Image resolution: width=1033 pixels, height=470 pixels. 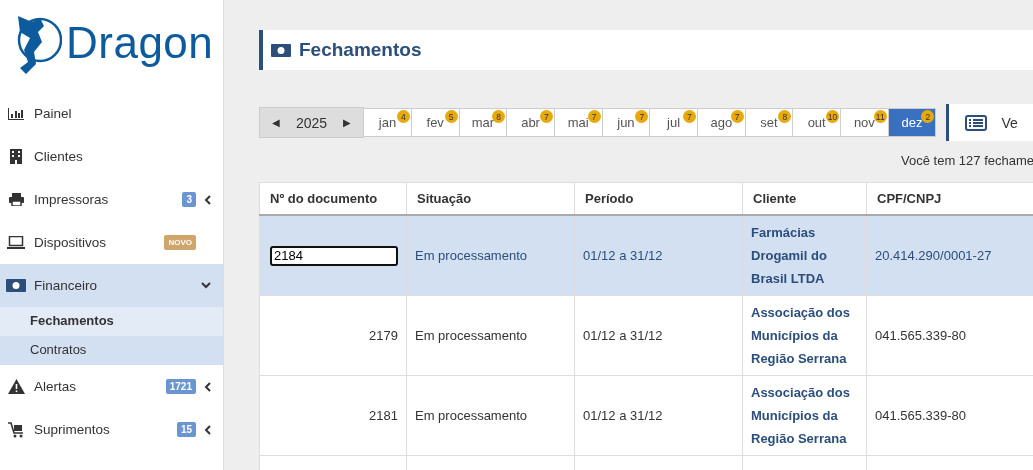 What do you see at coordinates (16, 386) in the screenshot?
I see `warning-icon` at bounding box center [16, 386].